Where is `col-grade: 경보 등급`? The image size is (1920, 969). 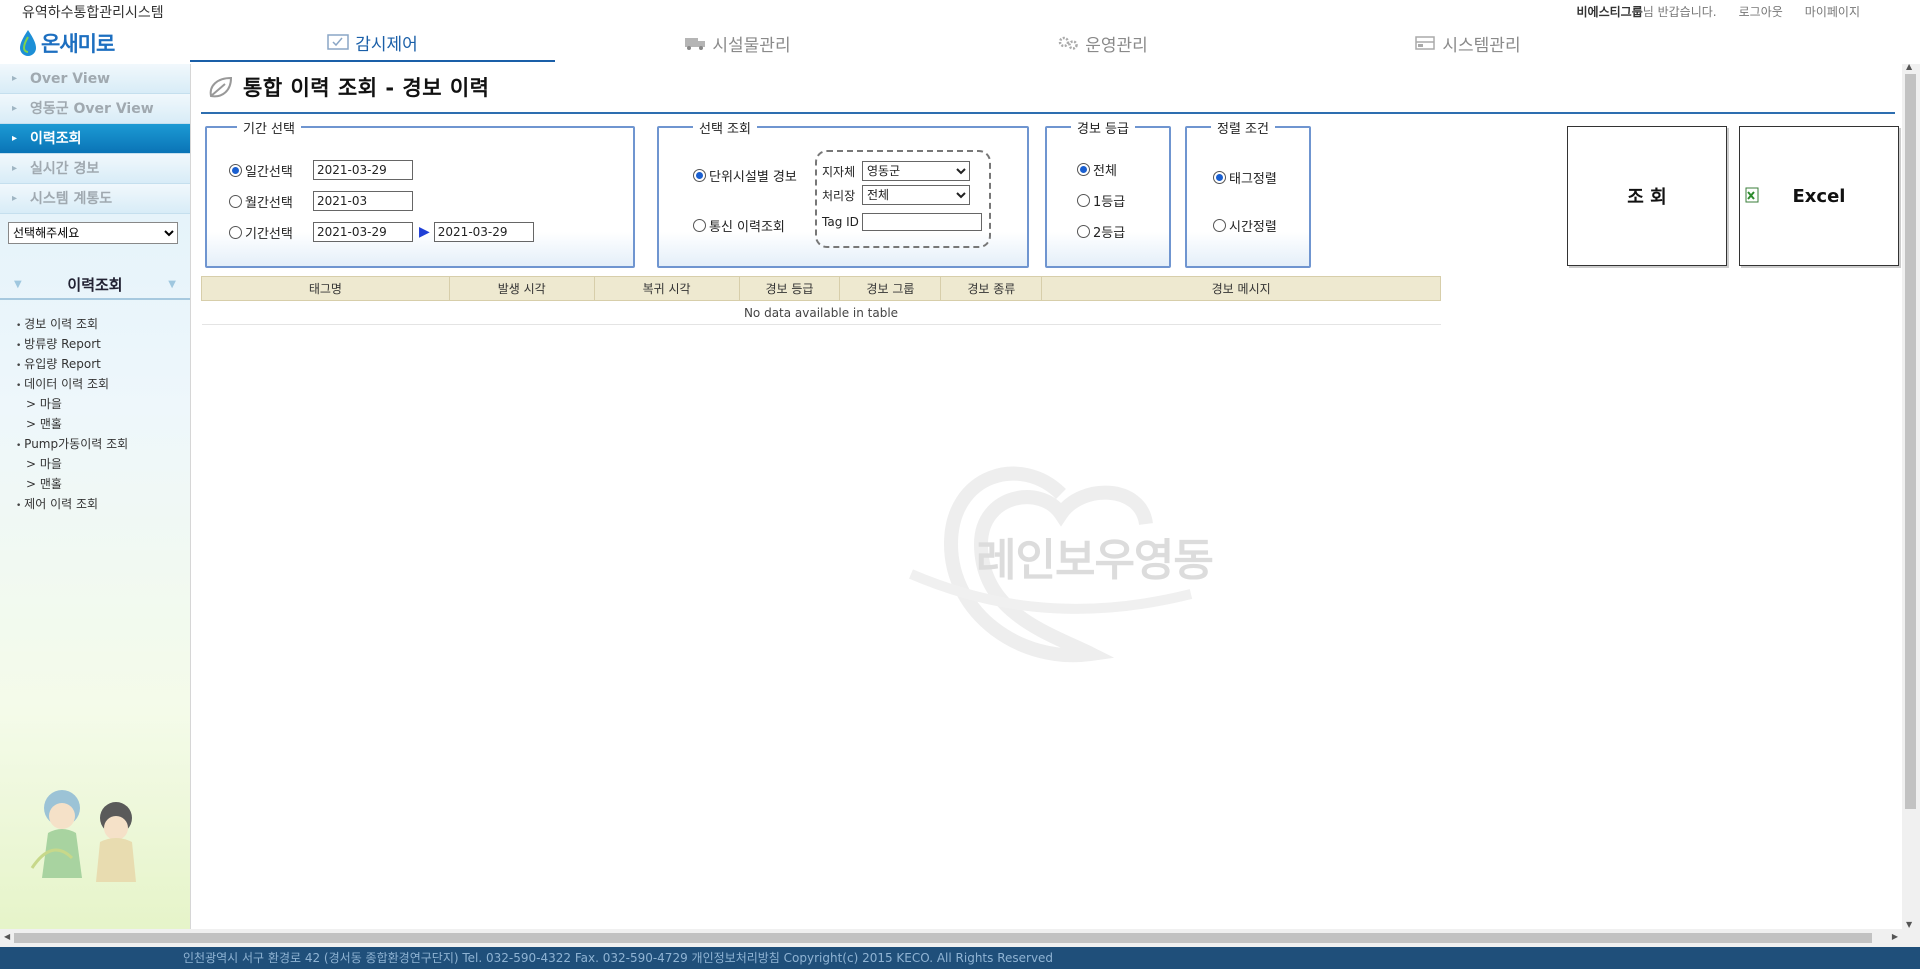 col-grade: 경보 등급 is located at coordinates (789, 288).